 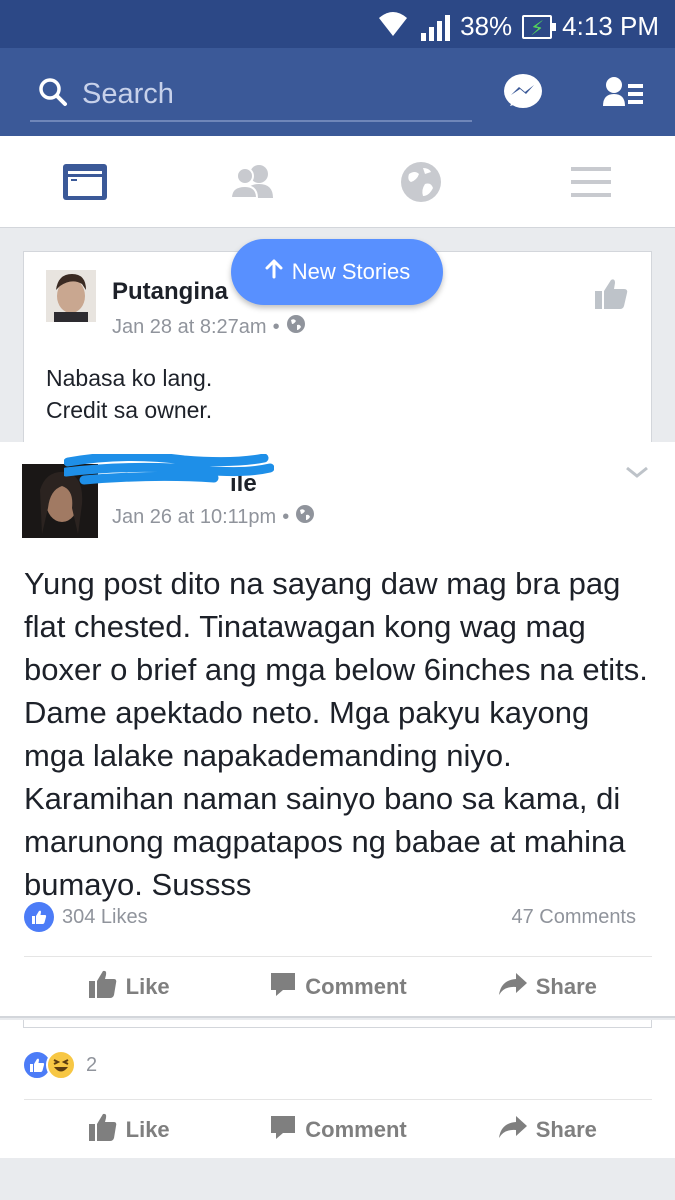 I want to click on reaction-summary: 2, so click(x=59, y=1065).